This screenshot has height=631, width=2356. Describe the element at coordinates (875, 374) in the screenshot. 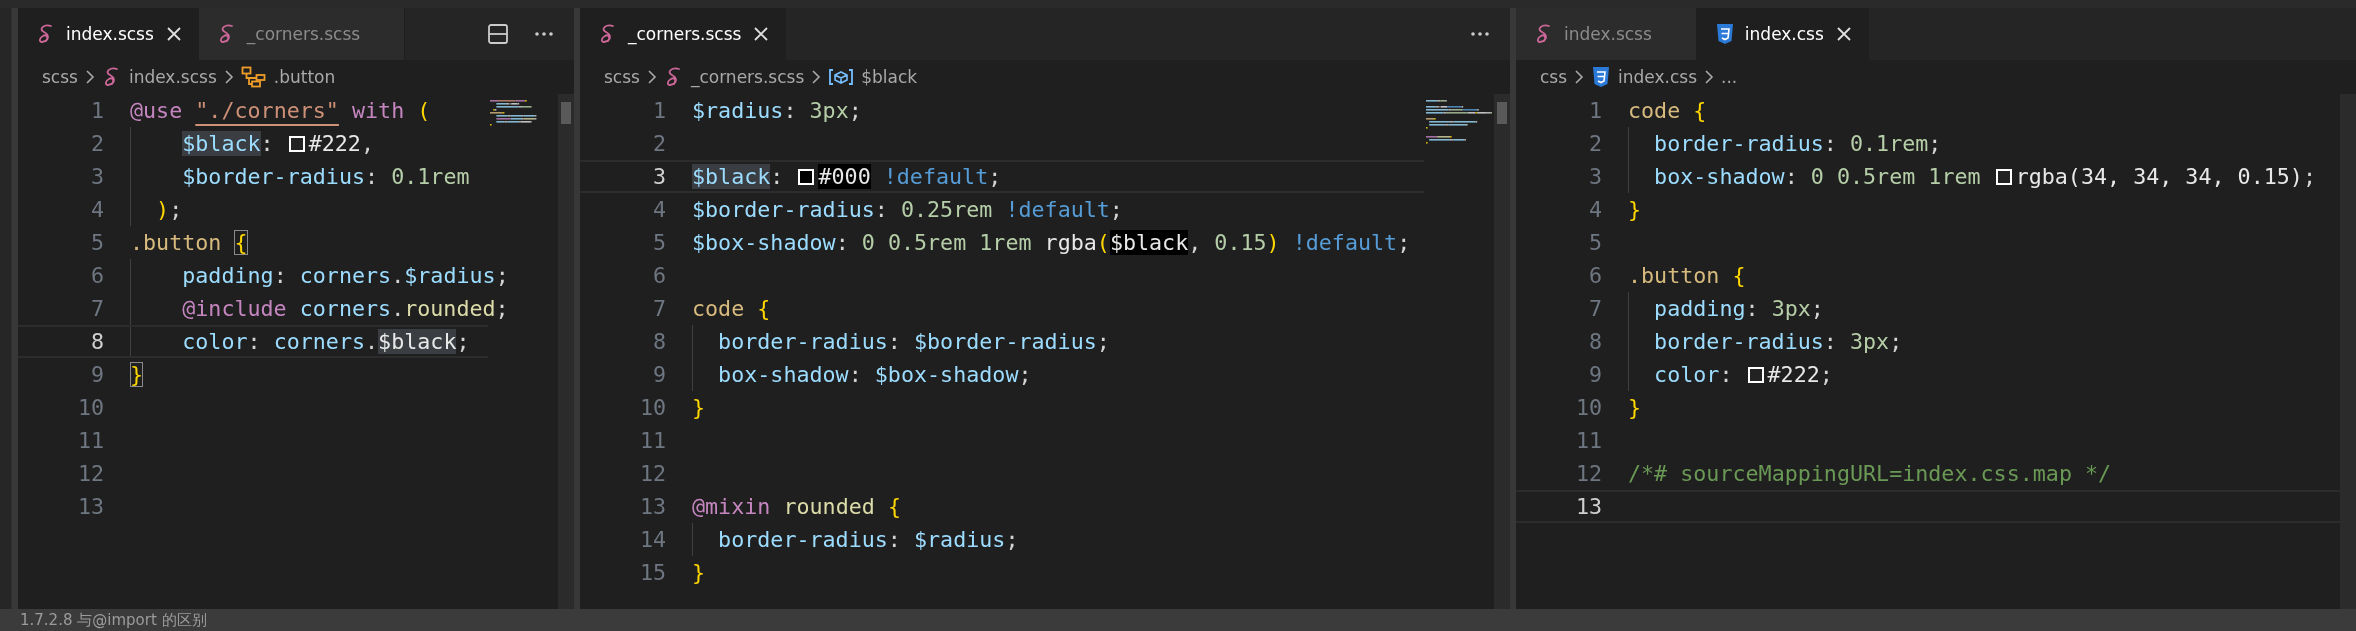

I see `code-line: box-shadow: $box-shadow;` at that location.